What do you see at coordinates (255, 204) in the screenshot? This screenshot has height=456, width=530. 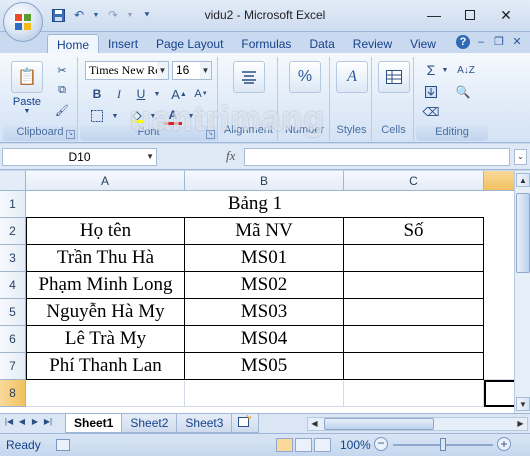 I see `table-title: Bảng 1` at bounding box center [255, 204].